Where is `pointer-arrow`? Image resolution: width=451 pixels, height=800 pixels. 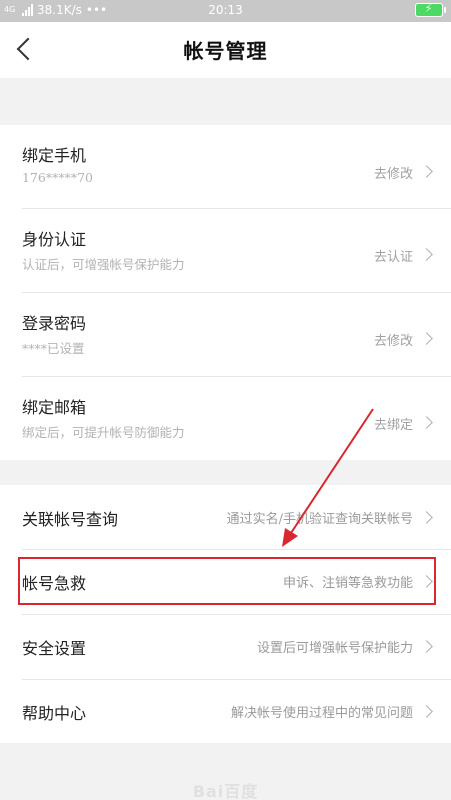
pointer-arrow is located at coordinates (328, 477).